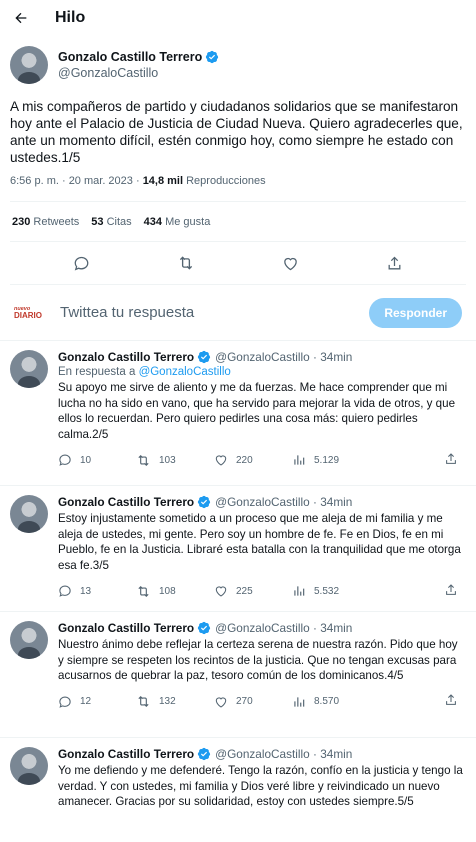 The height and width of the screenshot is (842, 476). What do you see at coordinates (327, 701) in the screenshot?
I see `views-count: 8.570` at bounding box center [327, 701].